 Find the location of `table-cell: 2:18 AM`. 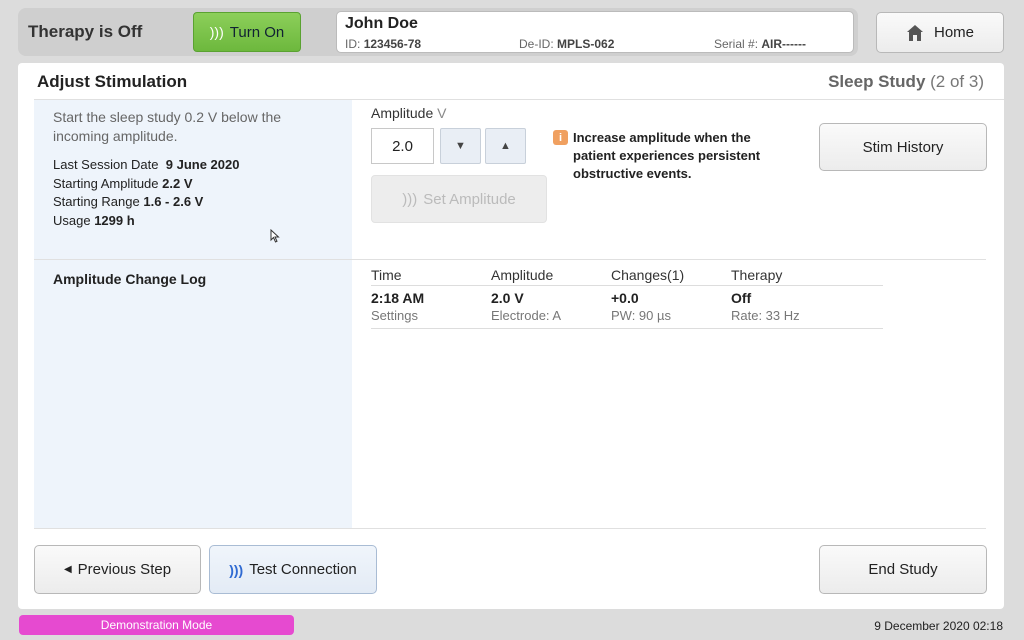

table-cell: 2:18 AM is located at coordinates (398, 298).